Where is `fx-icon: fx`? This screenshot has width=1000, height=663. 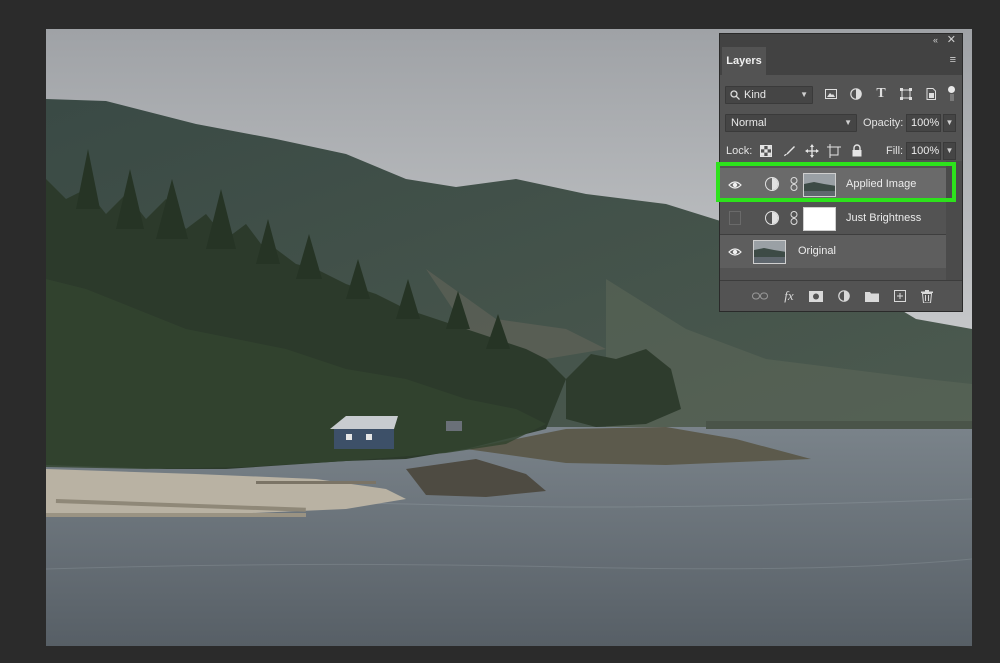 fx-icon: fx is located at coordinates (789, 296).